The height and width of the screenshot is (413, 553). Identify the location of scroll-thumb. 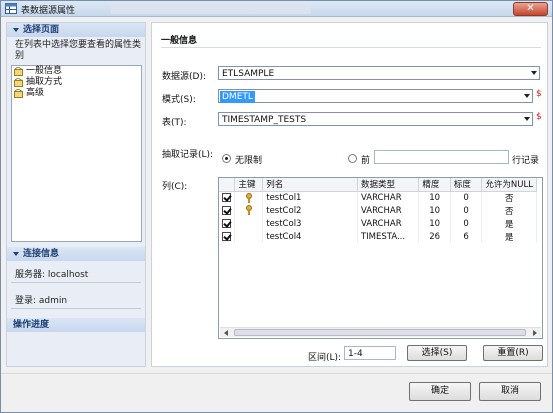
(380, 332).